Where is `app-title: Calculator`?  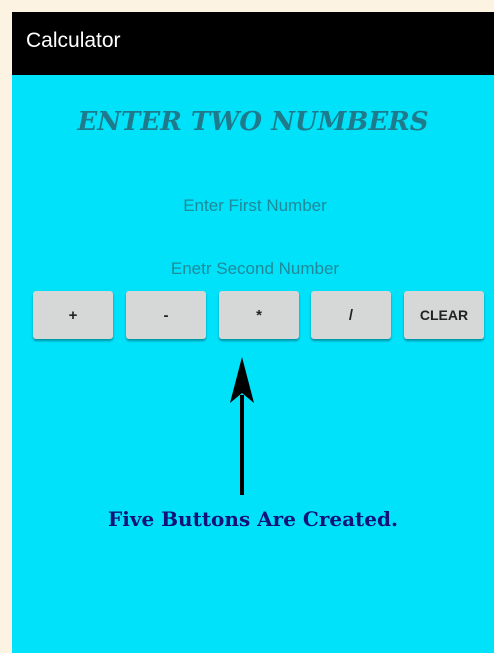 app-title: Calculator is located at coordinates (73, 40).